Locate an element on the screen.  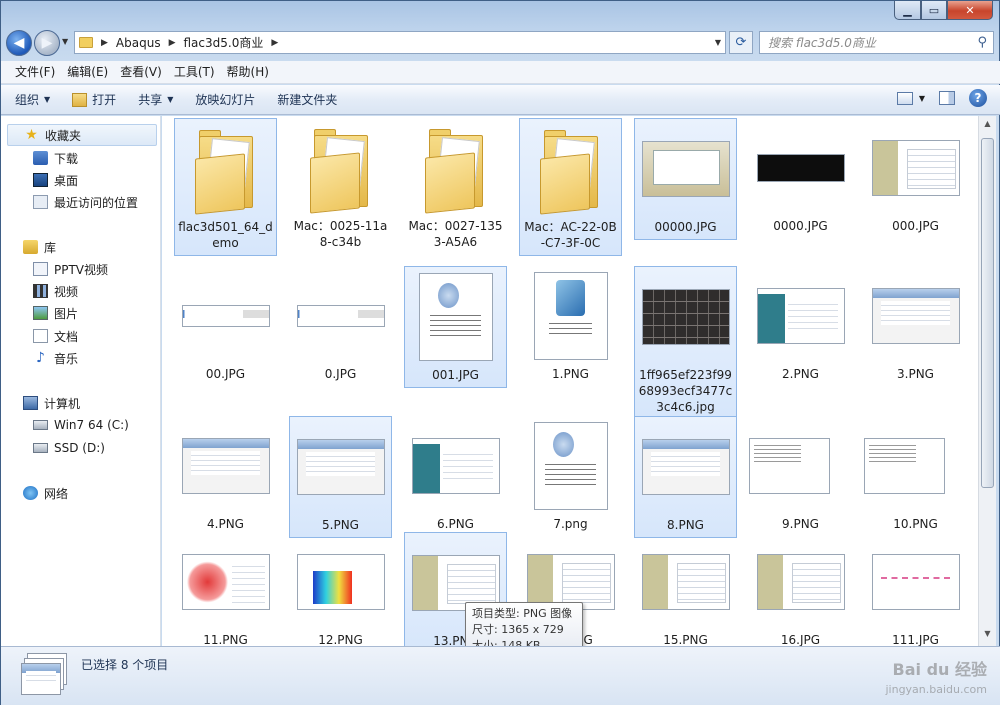
folder-item: Mac：AC-22-0B-C7-3F-0C is located at coordinates (570, 187).